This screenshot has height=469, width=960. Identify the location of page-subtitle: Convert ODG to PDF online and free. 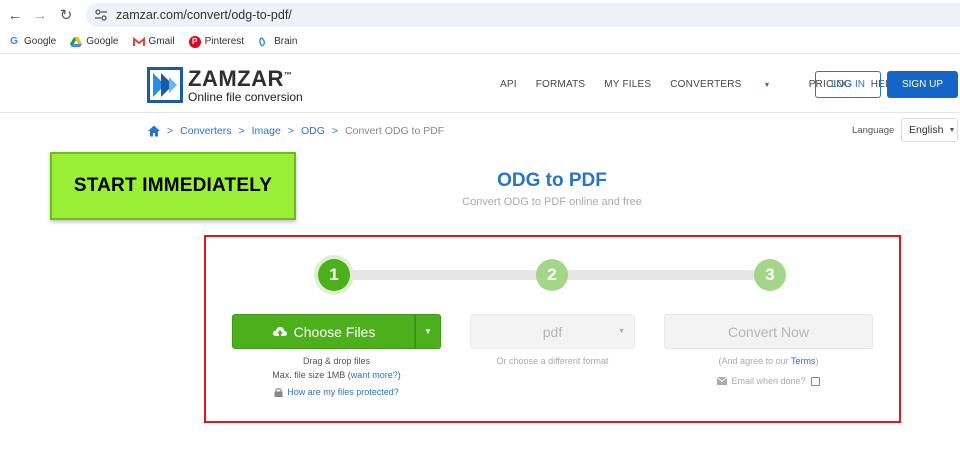
(552, 202).